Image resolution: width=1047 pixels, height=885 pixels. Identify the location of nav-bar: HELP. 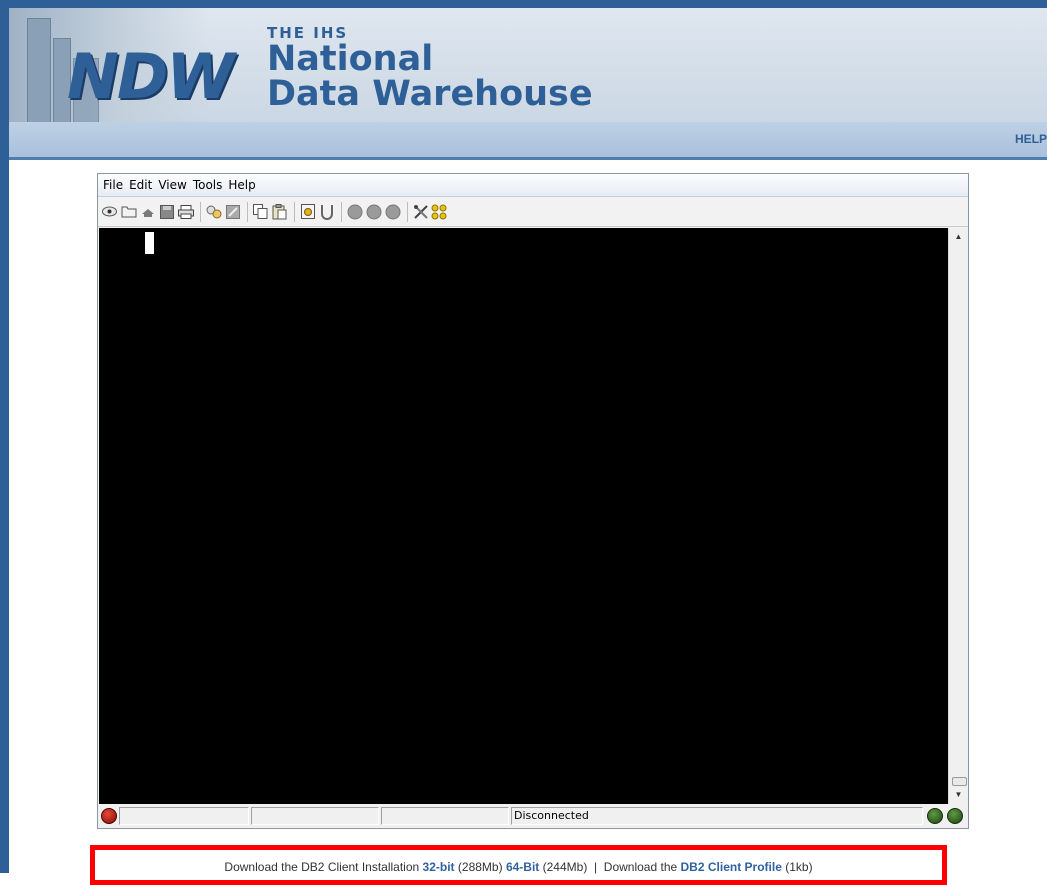
(528, 141).